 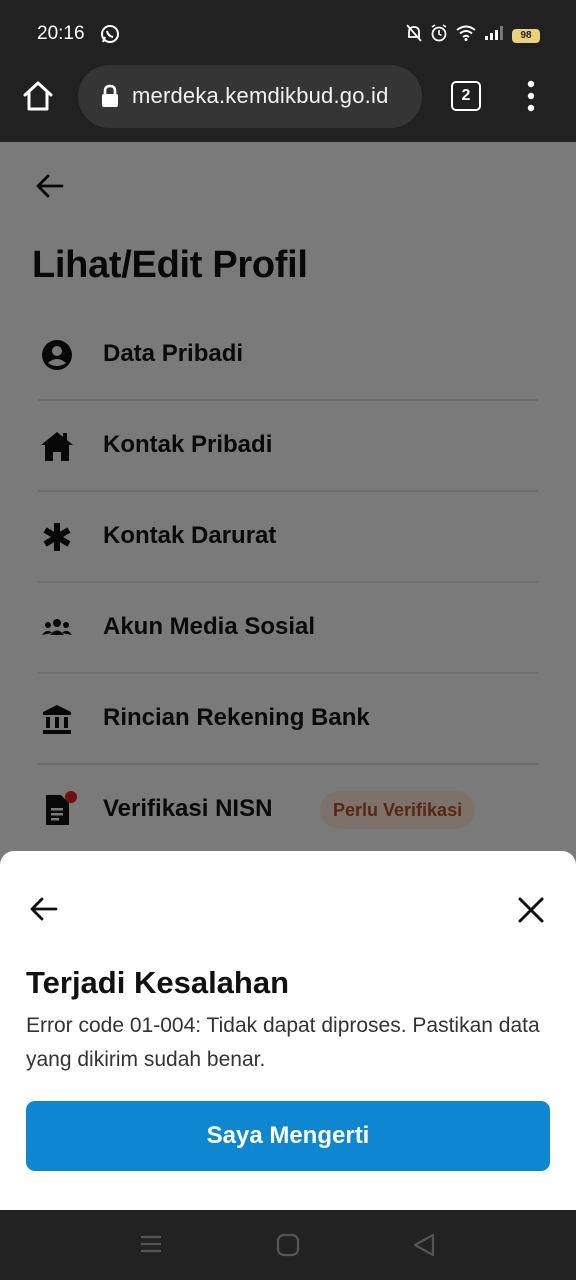 What do you see at coordinates (531, 910) in the screenshot?
I see `close-icon` at bounding box center [531, 910].